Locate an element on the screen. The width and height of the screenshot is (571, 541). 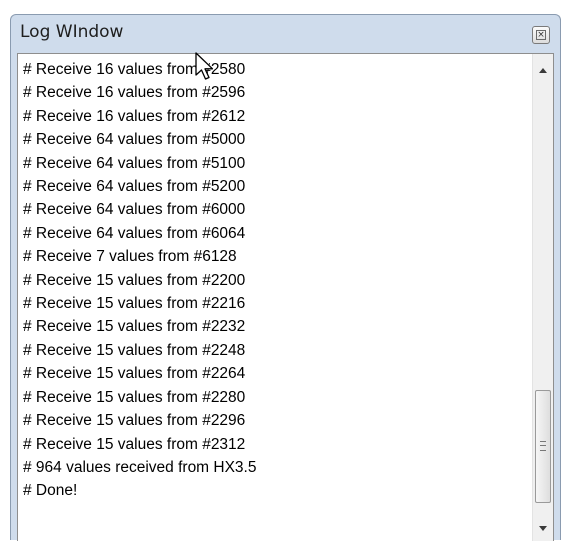
log-line: # Receive 15 values from #2280 is located at coordinates (134, 397).